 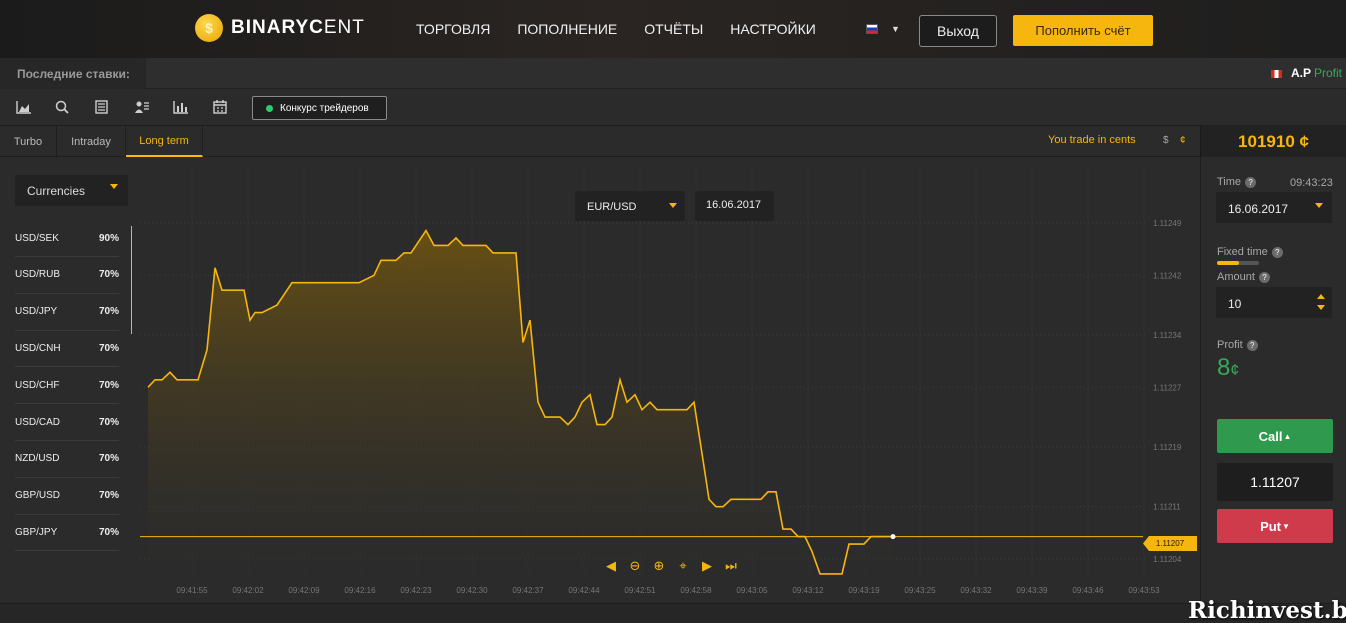 What do you see at coordinates (67, 238) in the screenshot?
I see `asset-row: USD/SEK 90%` at bounding box center [67, 238].